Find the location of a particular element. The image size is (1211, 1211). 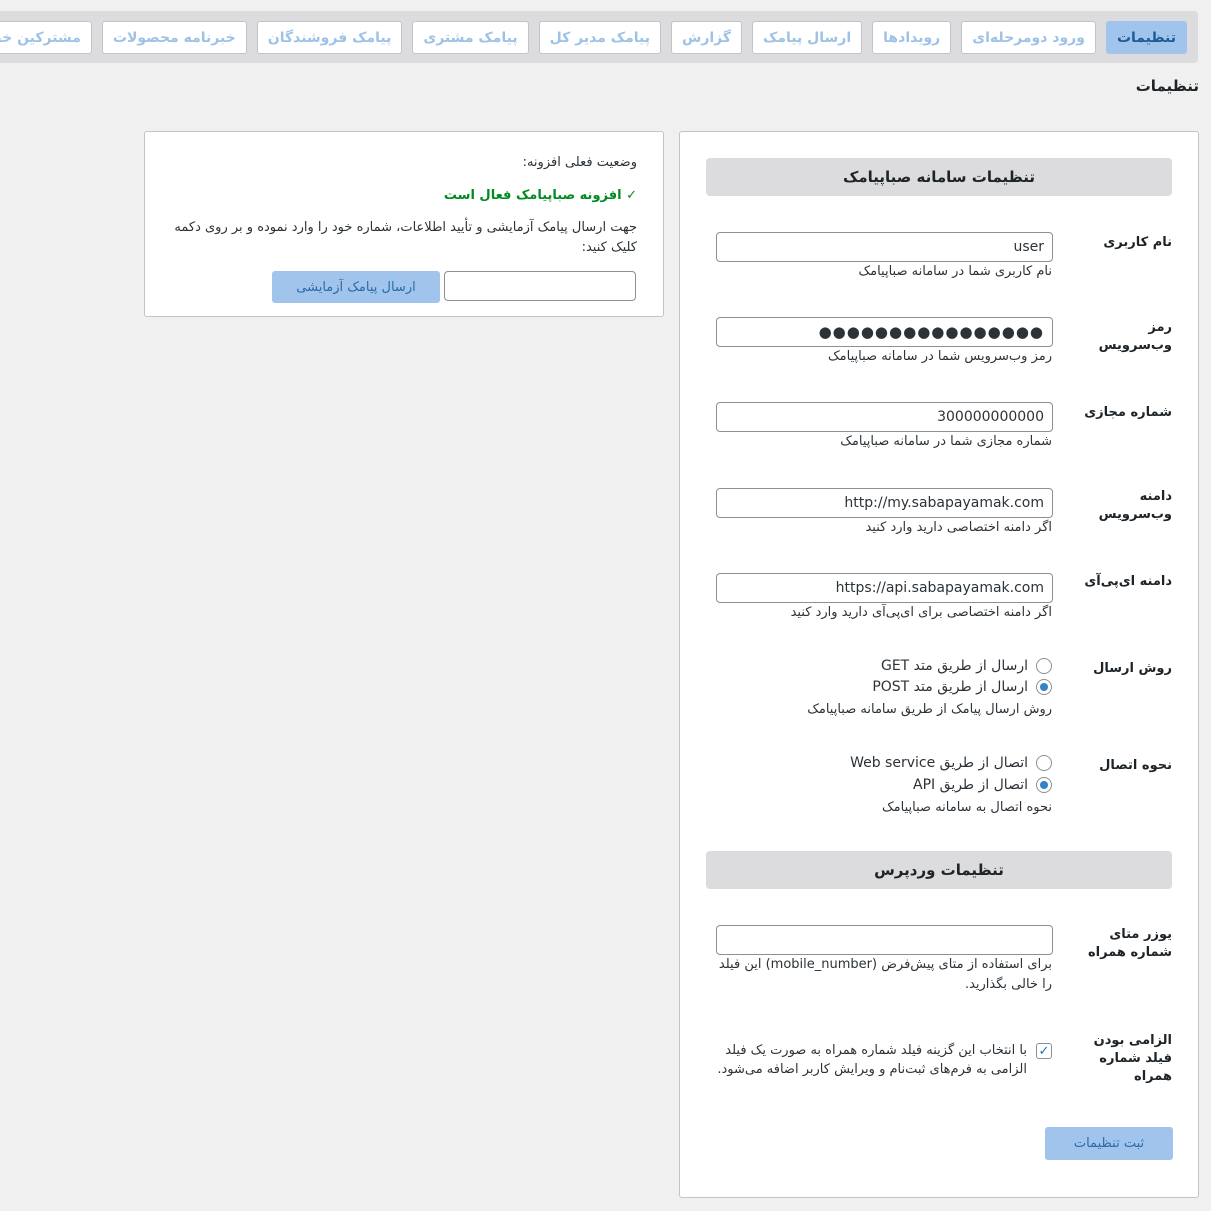

send-method-get-radio is located at coordinates (1045, 666).